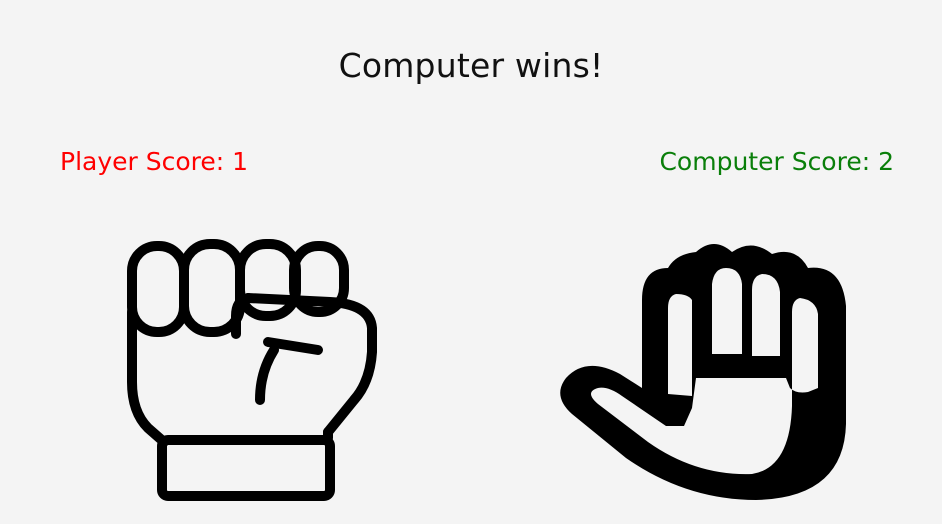 The image size is (942, 524). What do you see at coordinates (703, 372) in the screenshot?
I see `paper-hand-icon` at bounding box center [703, 372].